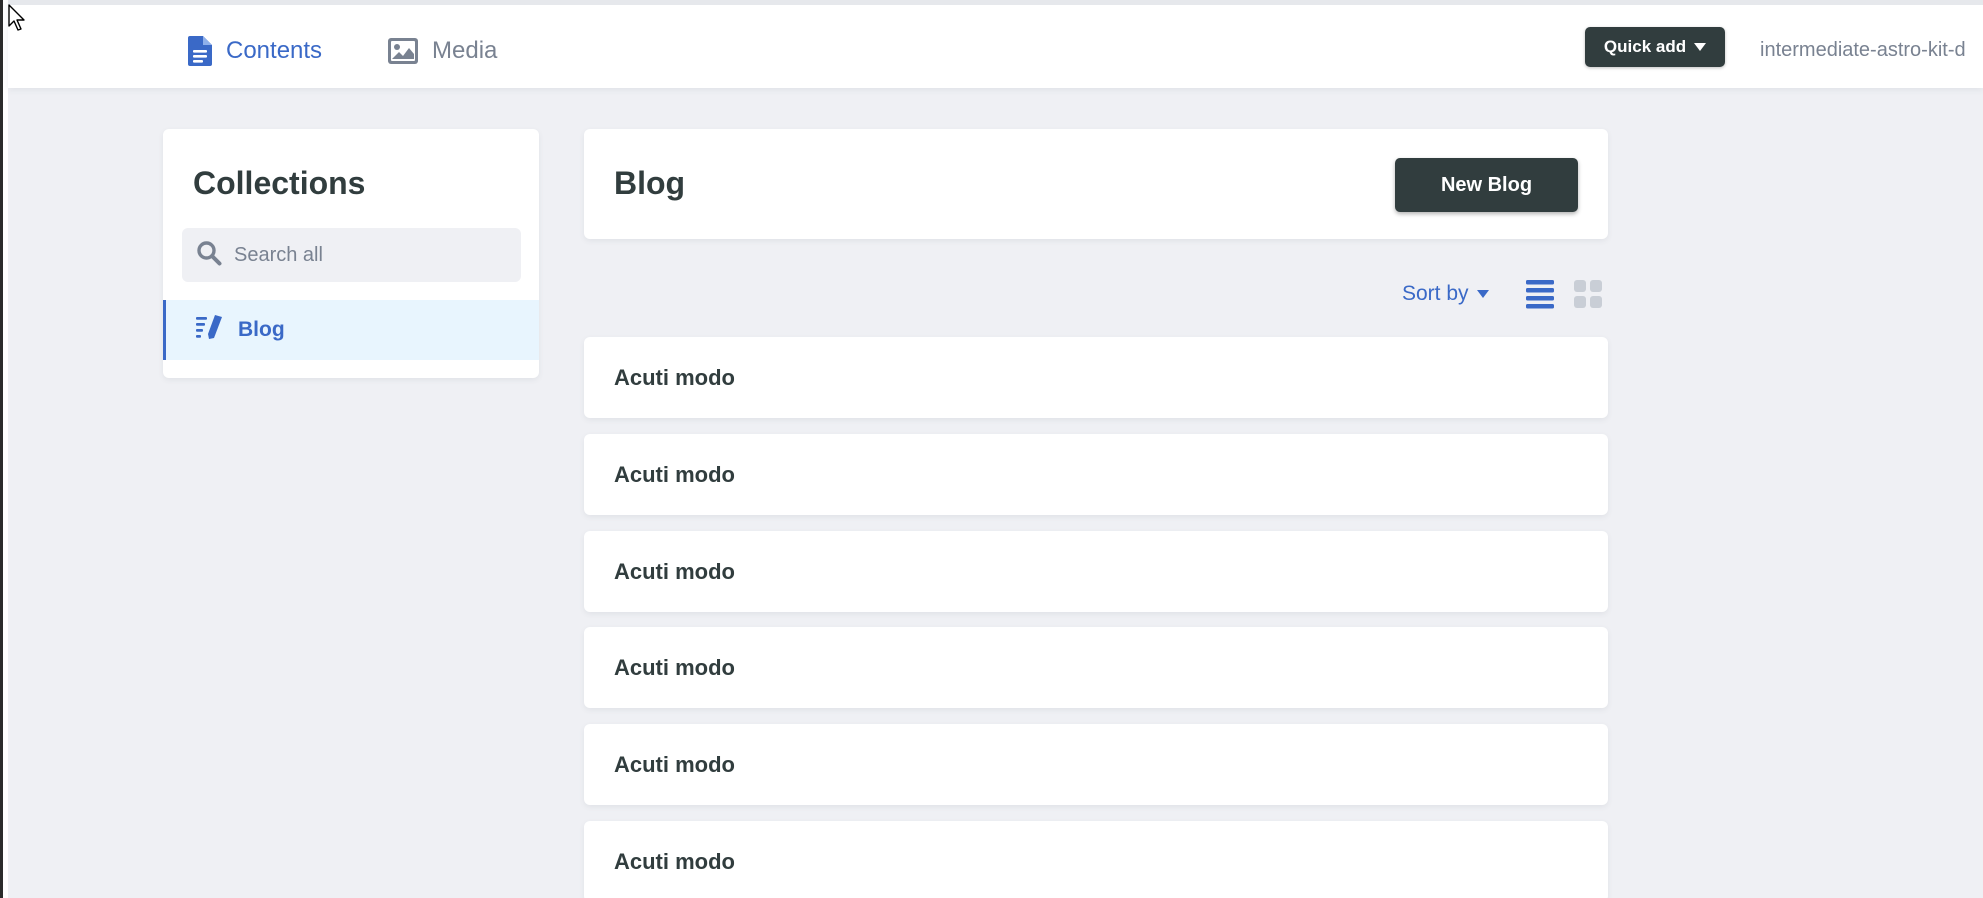 The image size is (1983, 898). I want to click on nav-media: Media, so click(442, 51).